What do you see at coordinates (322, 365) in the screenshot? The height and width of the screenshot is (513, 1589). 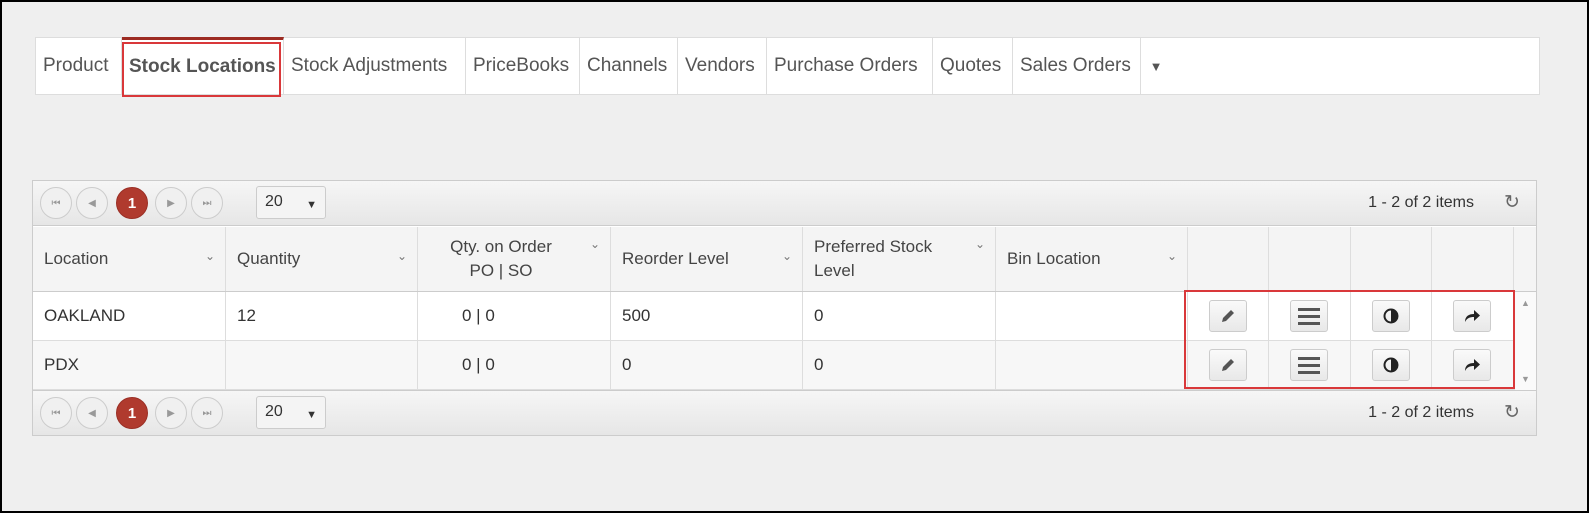 I see `cell-quantity` at bounding box center [322, 365].